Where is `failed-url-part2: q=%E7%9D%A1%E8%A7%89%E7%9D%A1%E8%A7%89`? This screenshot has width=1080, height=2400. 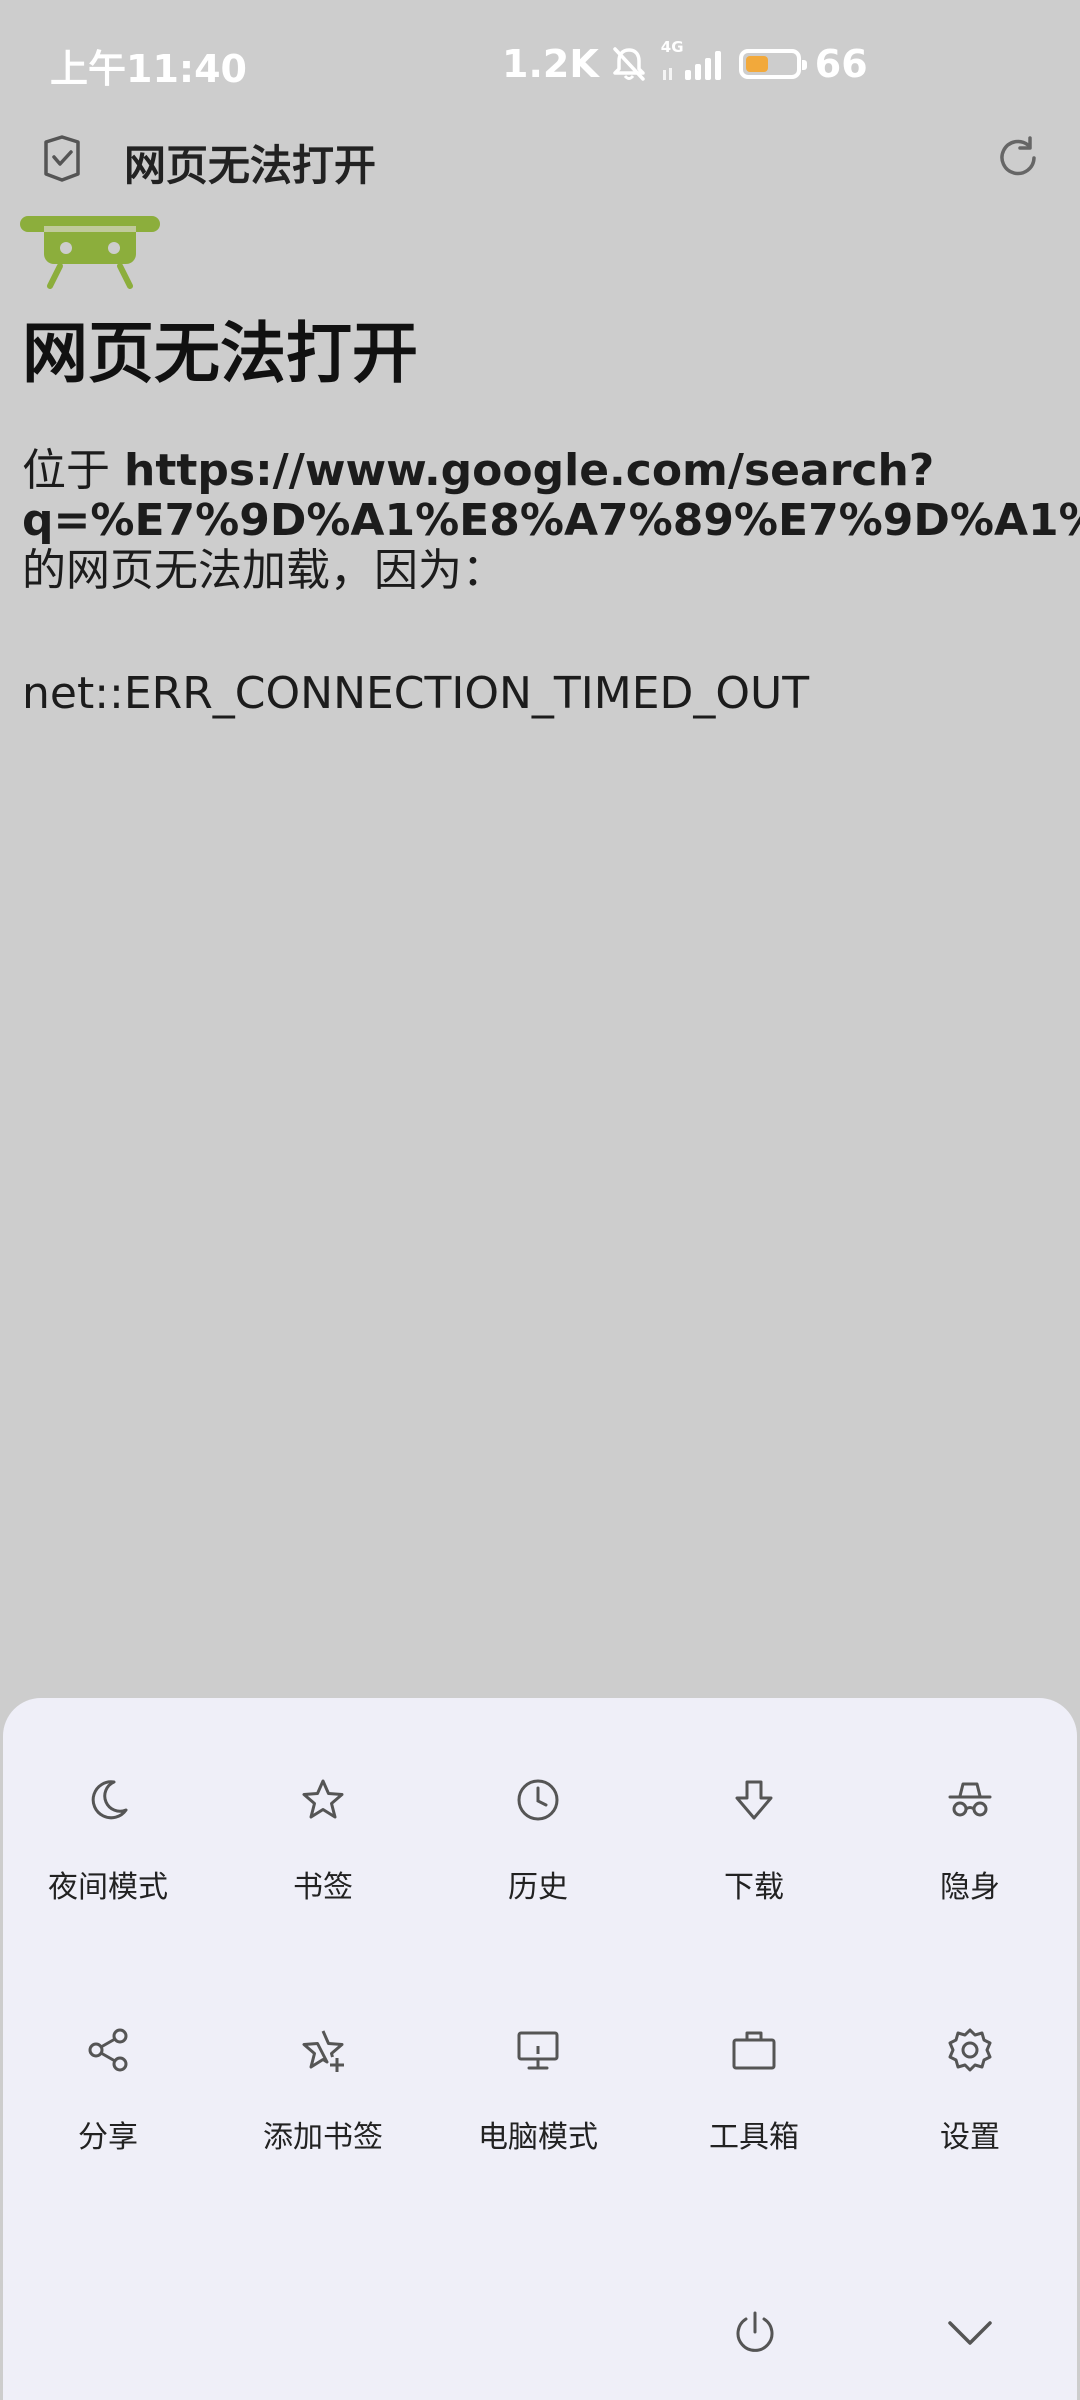 failed-url-part2: q=%E7%9D%A1%E8%A7%89%E7%9D%A1%E8%A7%89 is located at coordinates (551, 520).